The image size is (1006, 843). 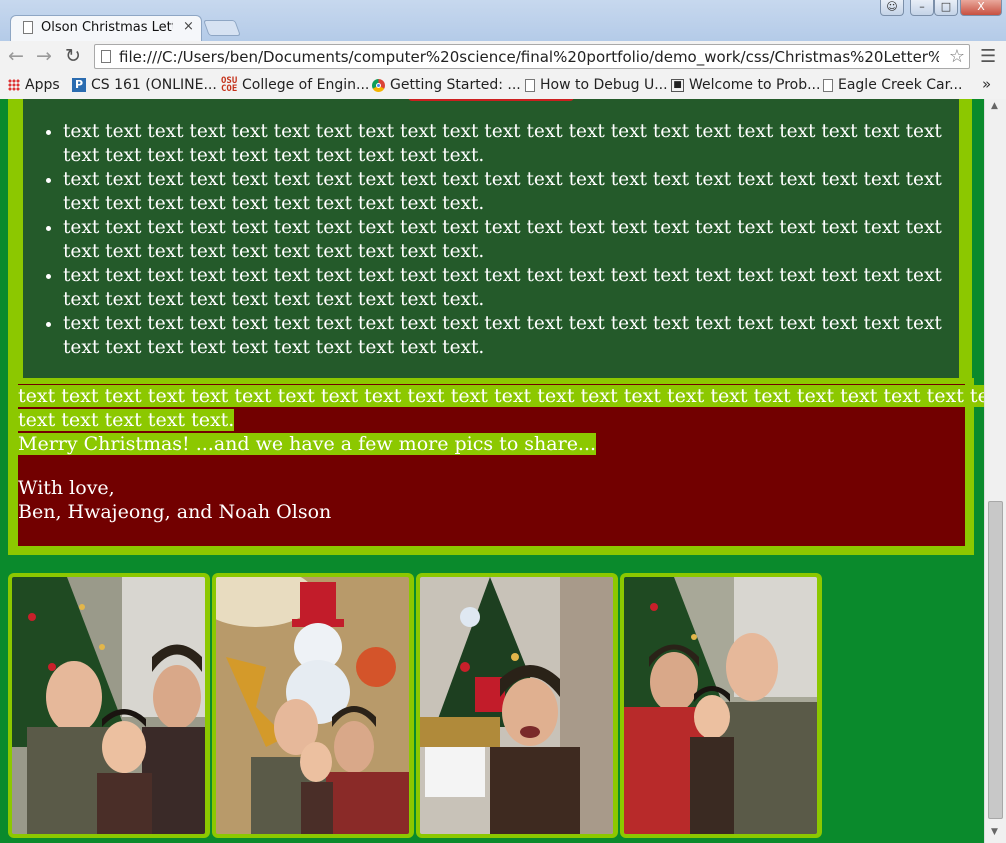 What do you see at coordinates (981, 8) in the screenshot?
I see `close-window-button: X` at bounding box center [981, 8].